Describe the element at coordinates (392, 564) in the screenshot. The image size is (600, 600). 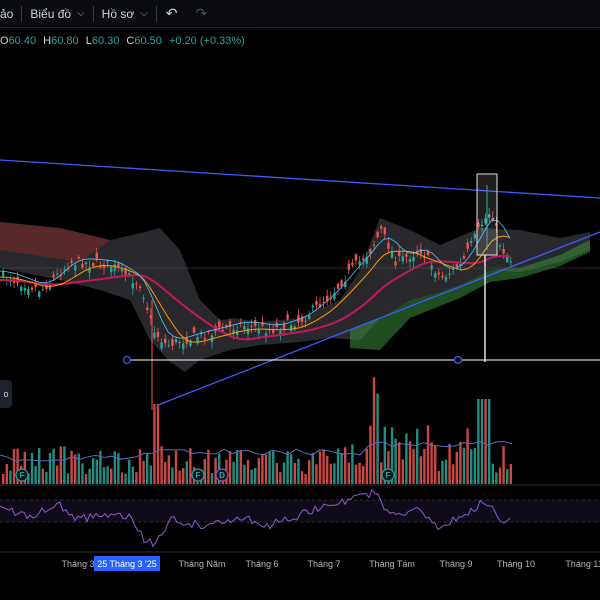
I see `time-axis-tick-label: Tháng Tám` at that location.